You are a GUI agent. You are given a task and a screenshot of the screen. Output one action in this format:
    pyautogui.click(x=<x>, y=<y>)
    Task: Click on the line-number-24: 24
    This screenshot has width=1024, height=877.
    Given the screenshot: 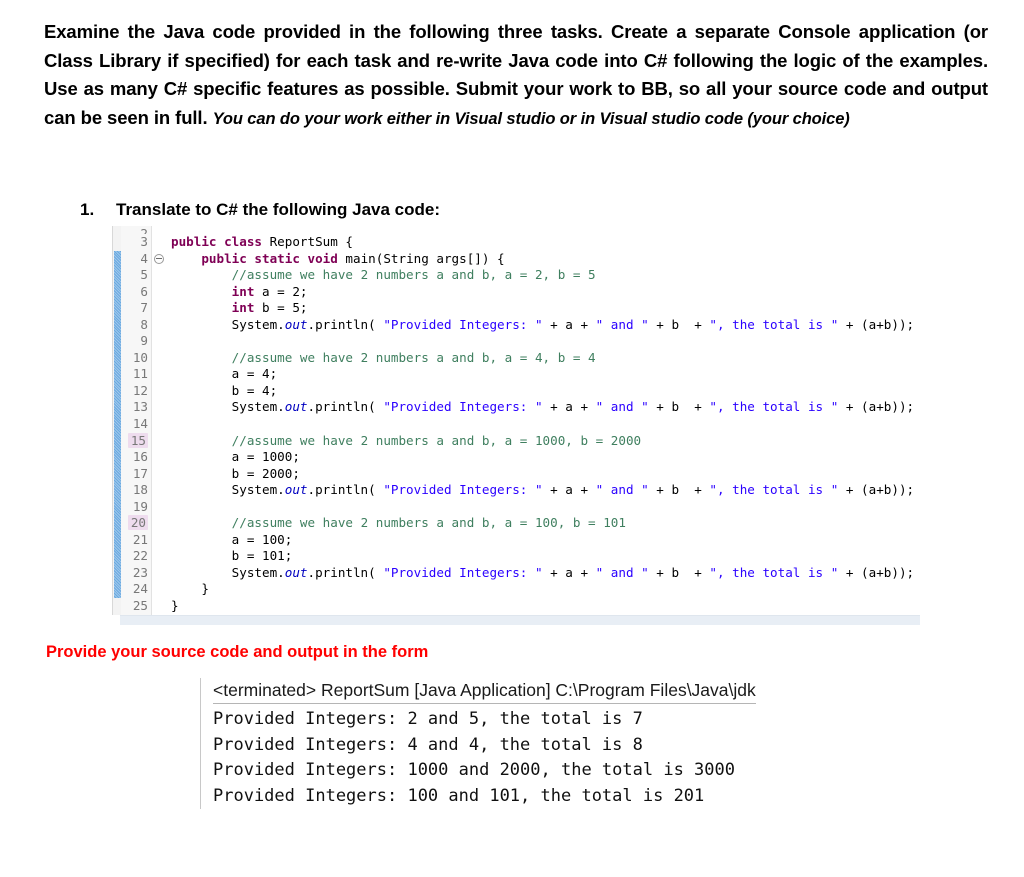 What is the action you would take?
    pyautogui.click(x=140, y=589)
    